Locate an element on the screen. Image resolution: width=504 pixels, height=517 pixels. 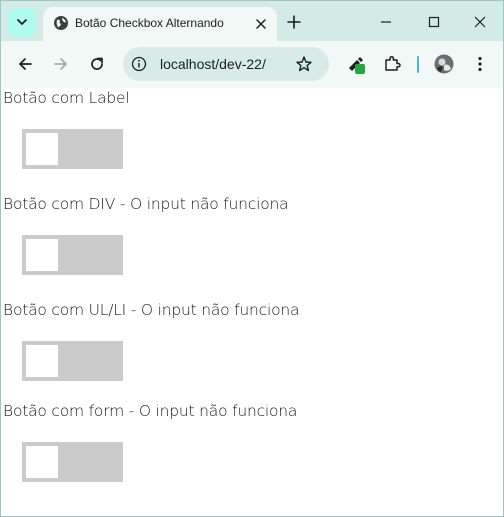
section-label-ul-li: Botão com UL/LI - O input não funciona is located at coordinates (151, 310).